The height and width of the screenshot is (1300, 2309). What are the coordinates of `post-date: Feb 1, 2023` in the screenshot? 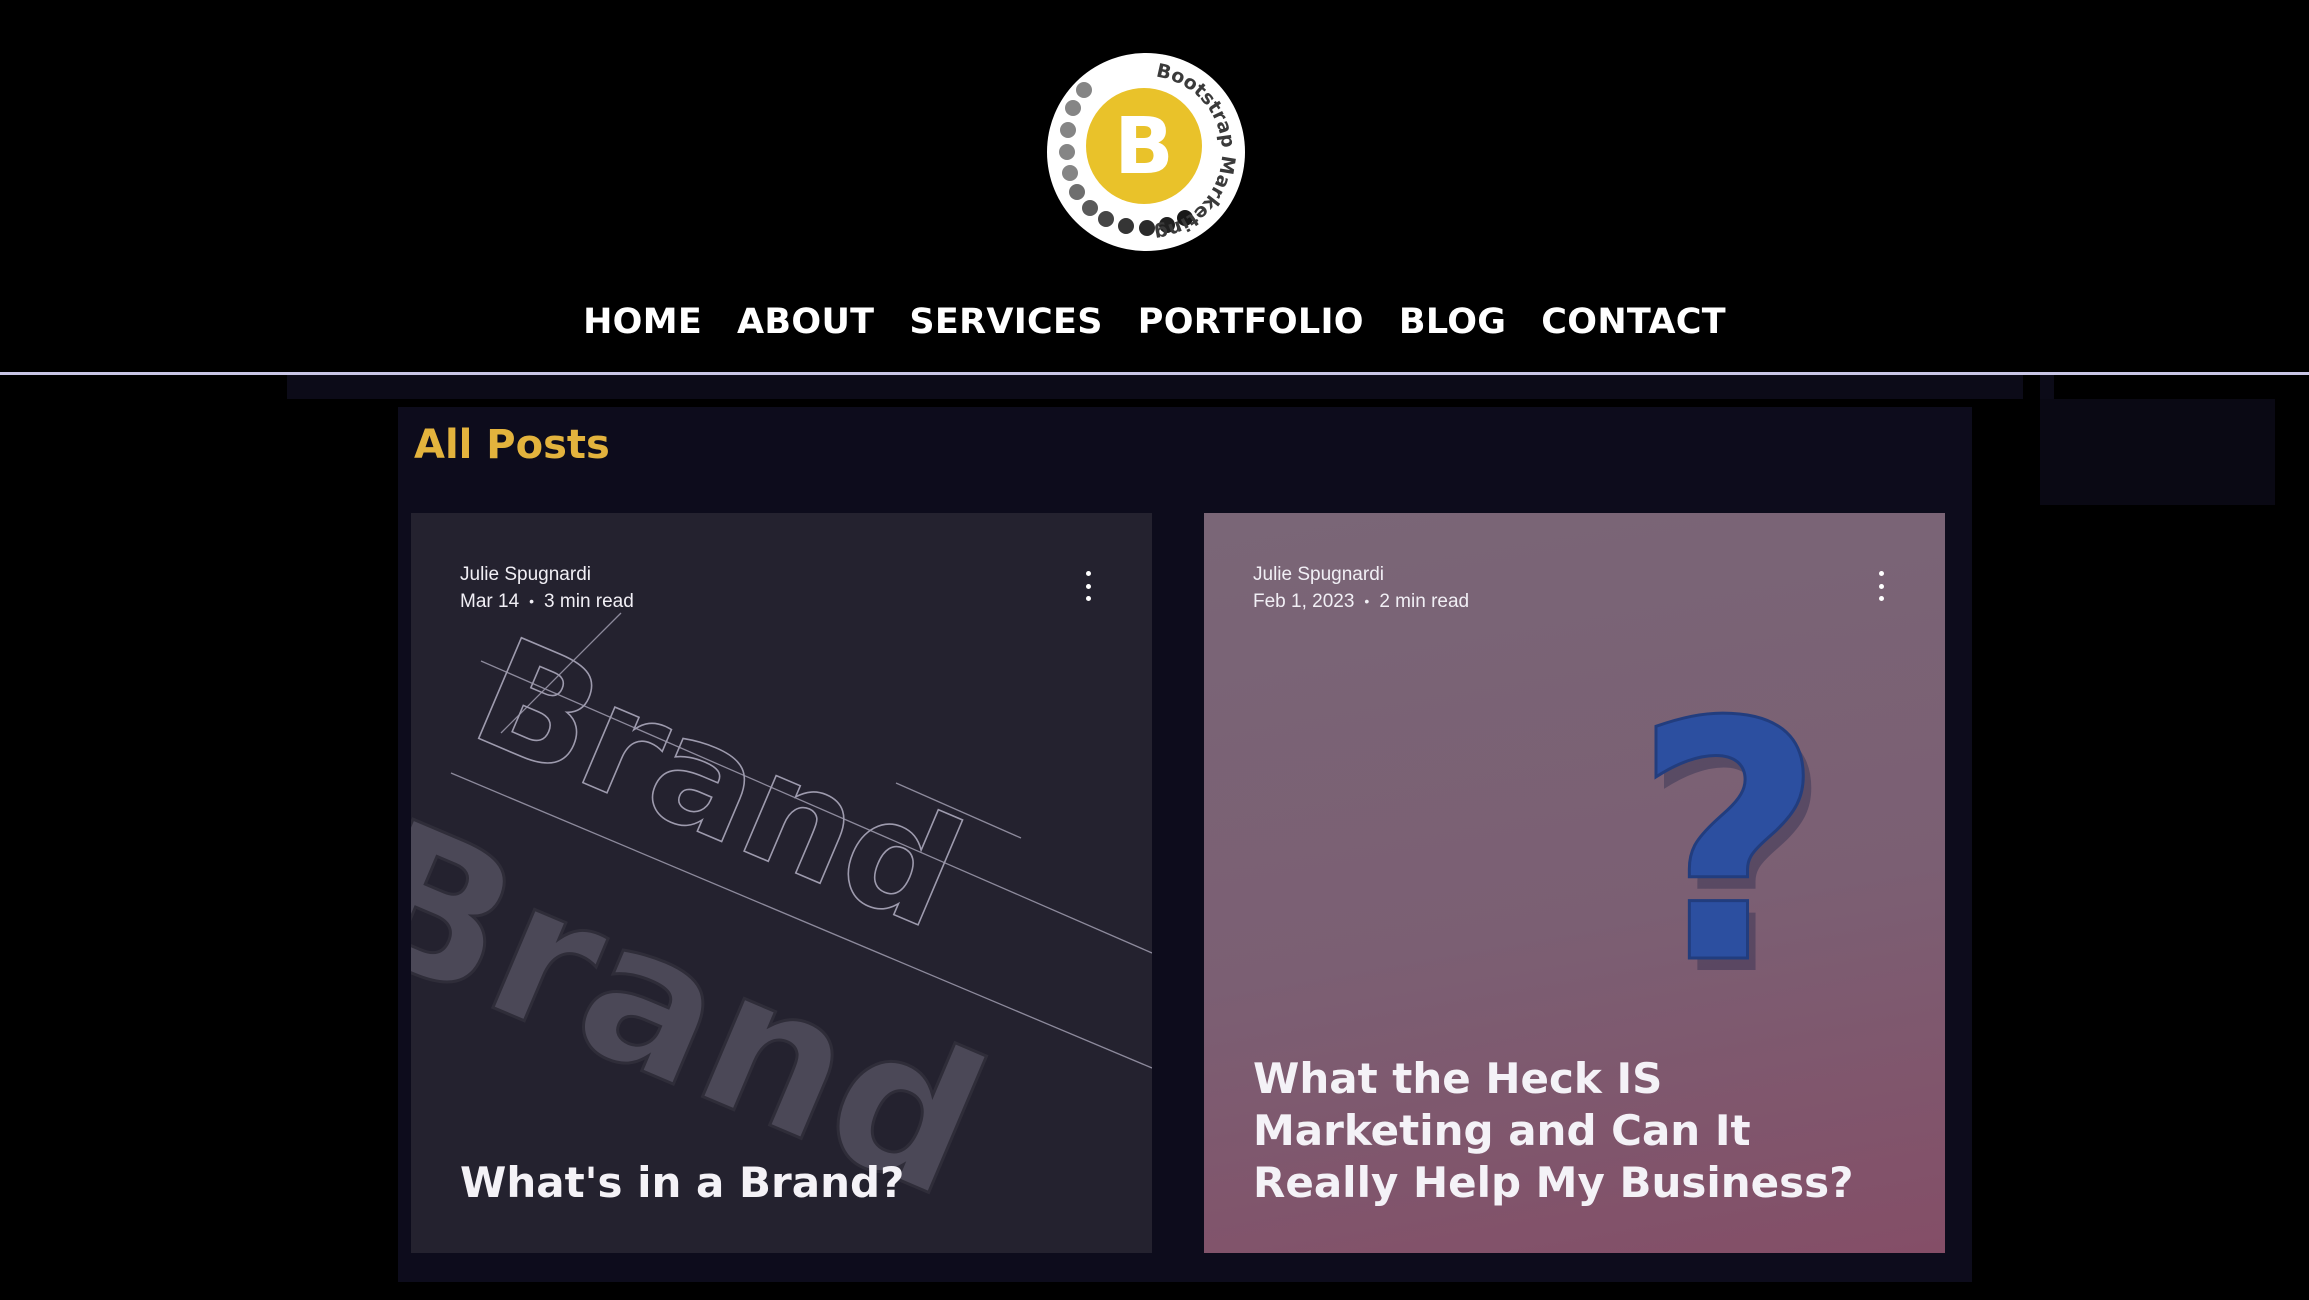 It's located at (1304, 601).